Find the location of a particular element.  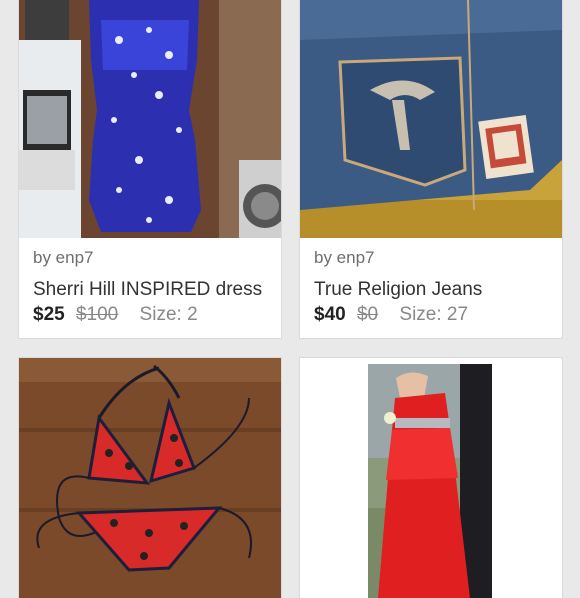

listing-title: Sherri Hill INSPIRED dress is located at coordinates (147, 290).